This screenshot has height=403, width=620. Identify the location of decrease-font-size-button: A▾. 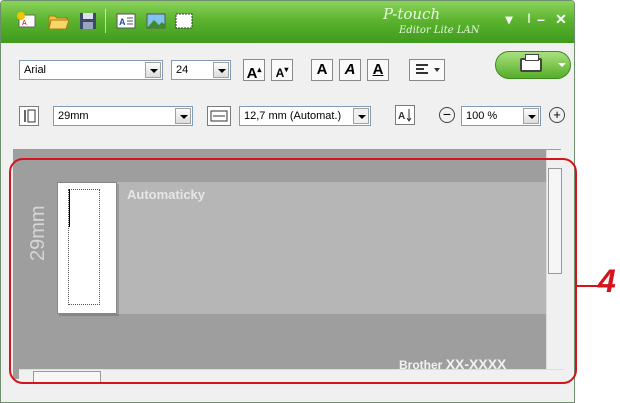
(282, 70).